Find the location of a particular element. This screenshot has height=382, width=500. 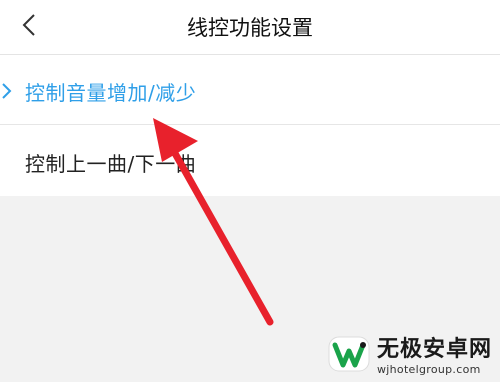

watermark: 无极安卓网 wjhotelgroup.com is located at coordinates (409, 353).